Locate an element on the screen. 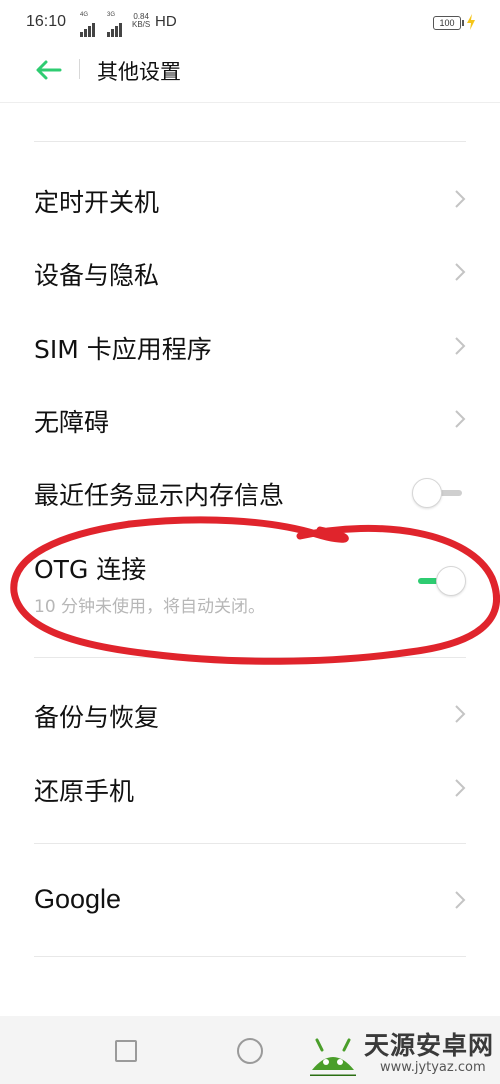 This screenshot has height=1084, width=500. setting-timer-power: 定时开关机 is located at coordinates (250, 200).